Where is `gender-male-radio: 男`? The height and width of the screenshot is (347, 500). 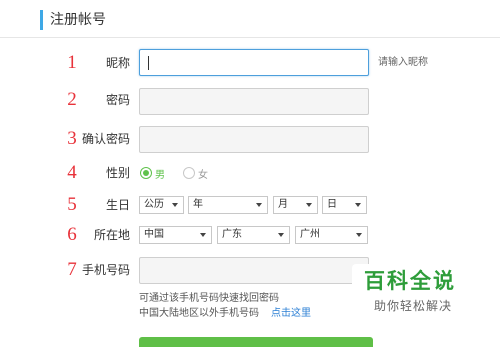
gender-male-radio: 男 is located at coordinates (152, 173).